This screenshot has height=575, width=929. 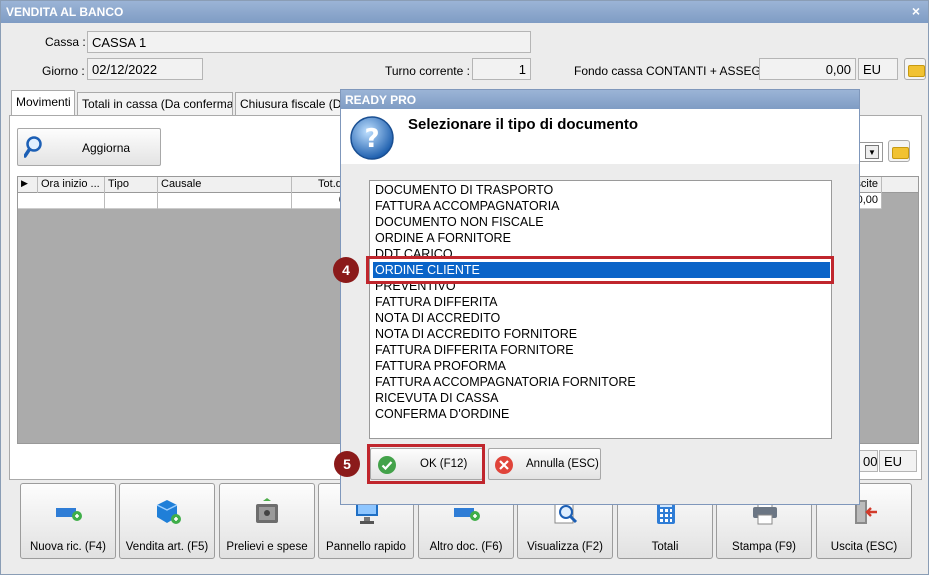 I want to click on aggiorna-label: Aggiorna, so click(x=106, y=148).